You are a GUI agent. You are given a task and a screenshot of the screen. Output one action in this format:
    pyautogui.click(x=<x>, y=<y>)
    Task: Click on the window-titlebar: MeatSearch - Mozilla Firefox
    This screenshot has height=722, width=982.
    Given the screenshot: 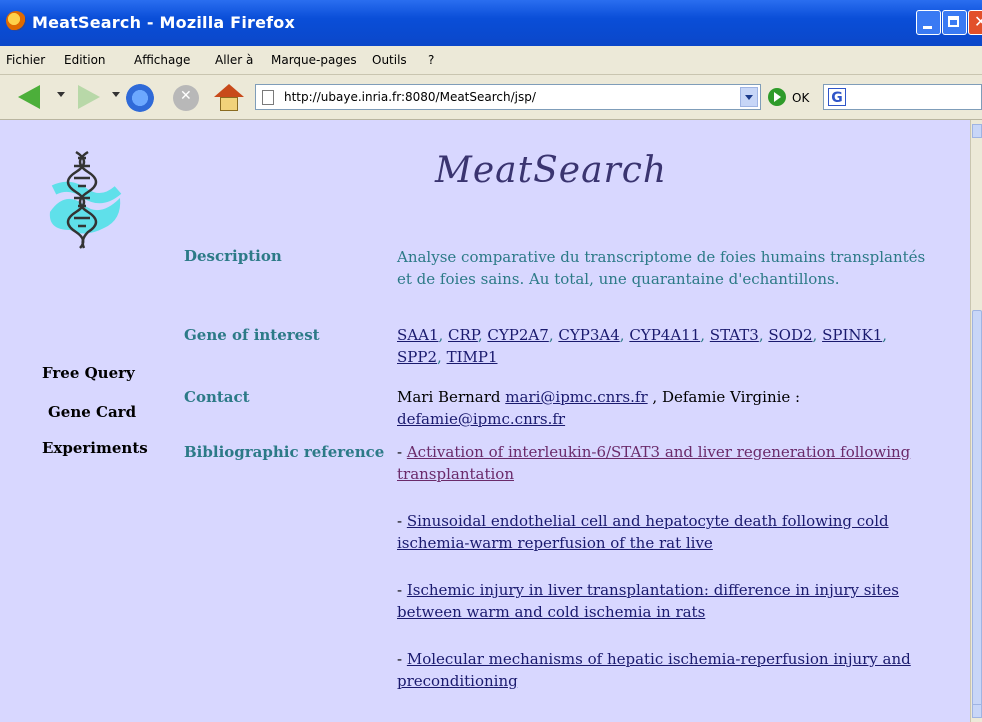 What is the action you would take?
    pyautogui.click(x=491, y=23)
    